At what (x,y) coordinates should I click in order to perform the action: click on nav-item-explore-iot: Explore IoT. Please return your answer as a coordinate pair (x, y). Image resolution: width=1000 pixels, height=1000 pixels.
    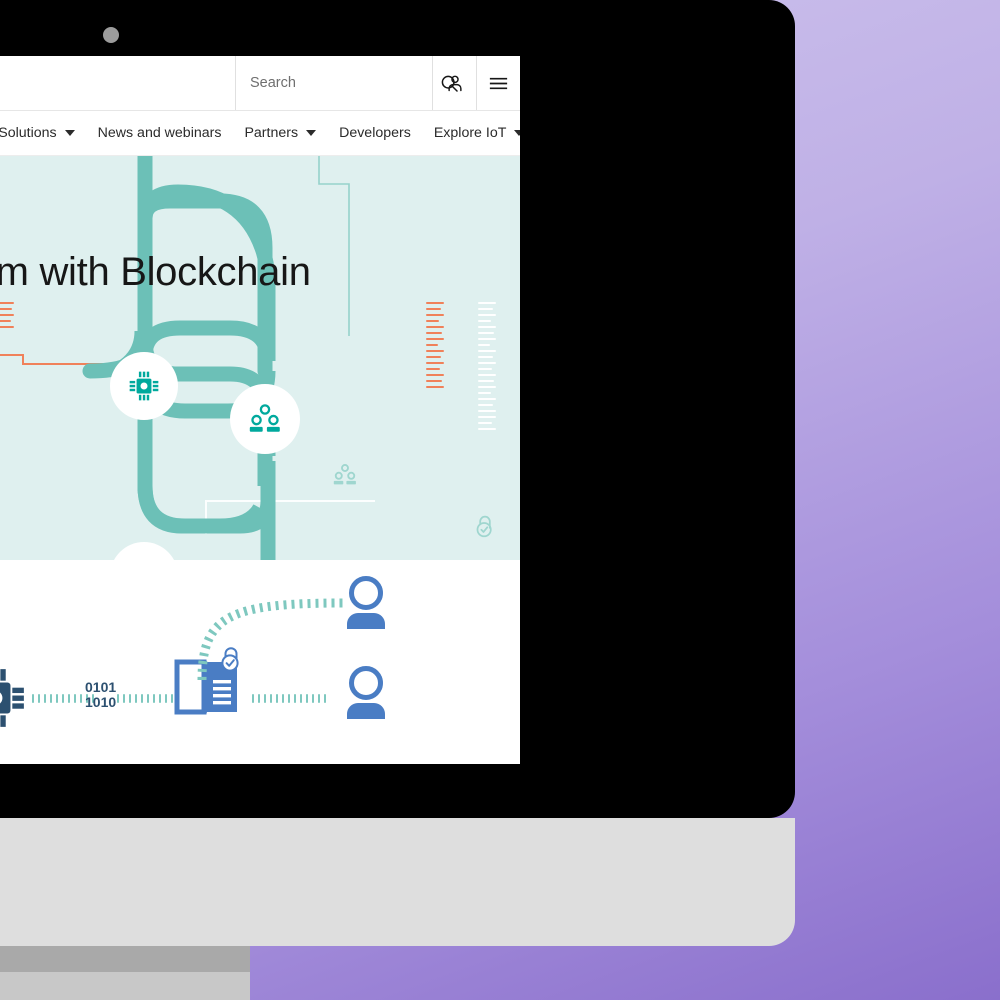
    Looking at the image, I should click on (477, 133).